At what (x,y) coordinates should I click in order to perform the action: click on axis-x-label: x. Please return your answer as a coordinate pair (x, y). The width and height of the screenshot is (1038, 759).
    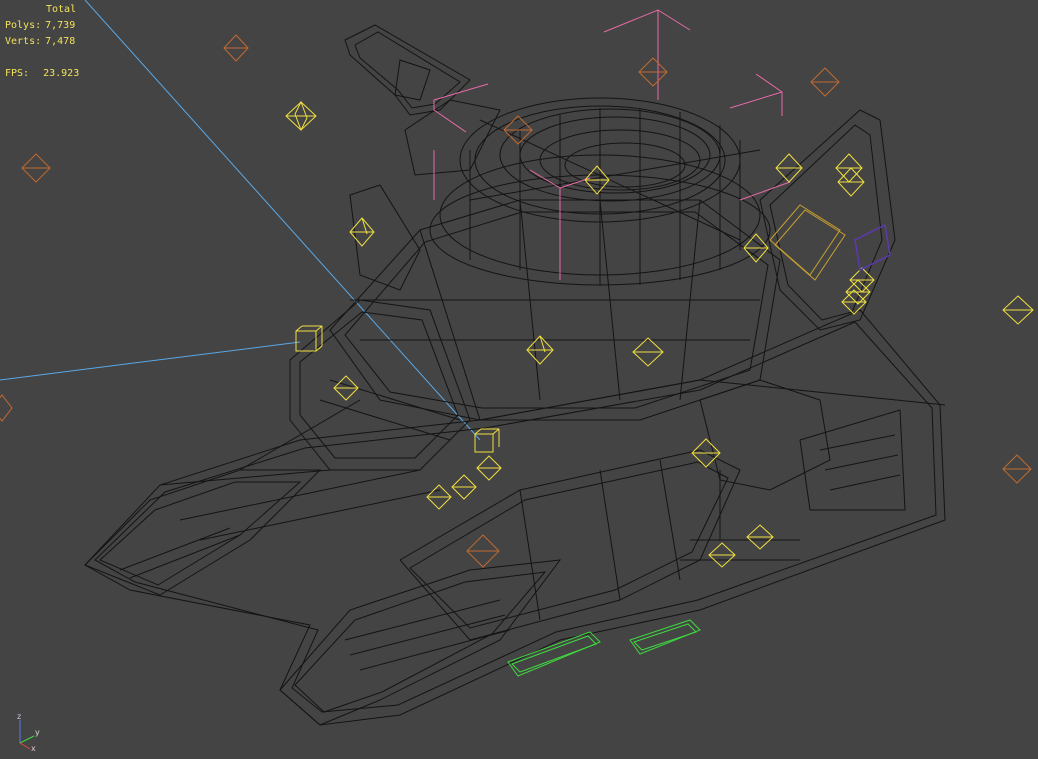
    Looking at the image, I should click on (33, 748).